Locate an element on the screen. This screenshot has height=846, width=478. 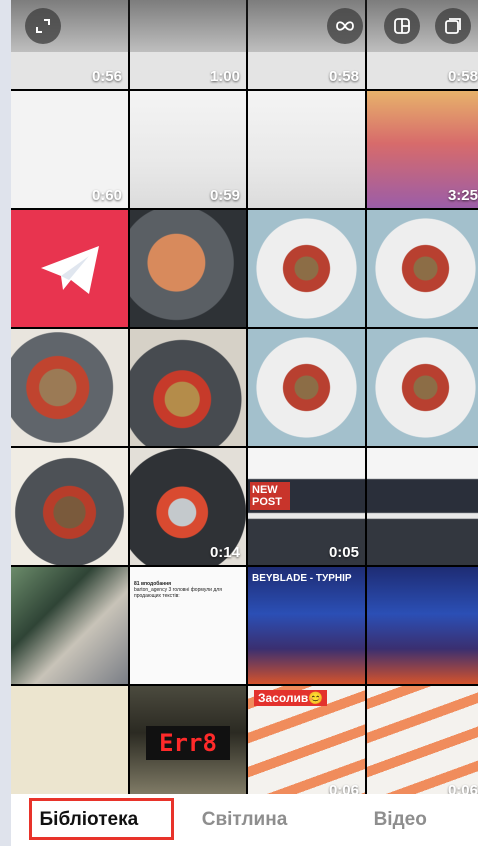
video-duration: 0:59 is located at coordinates (224, 195).